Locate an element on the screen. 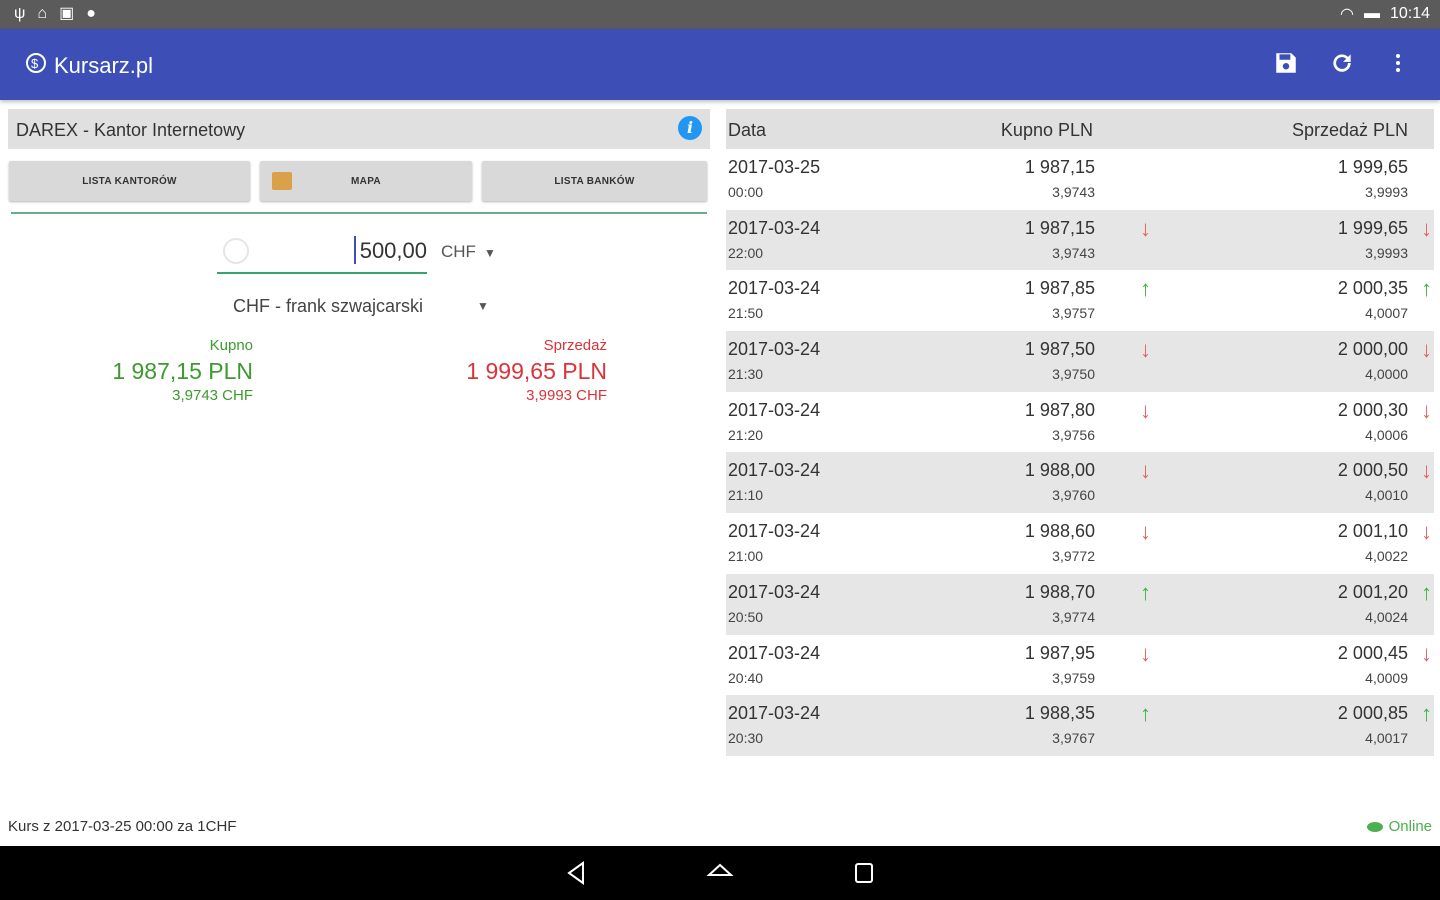  row-kupno: 1 987,15 is located at coordinates (1059, 167).